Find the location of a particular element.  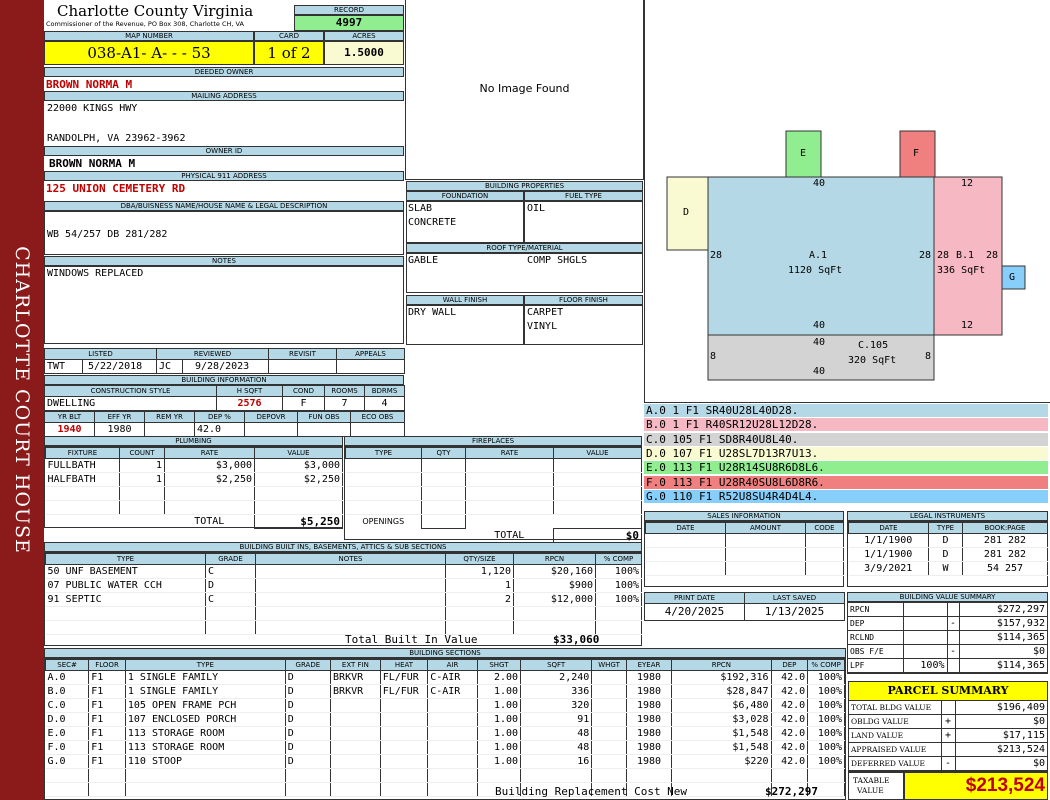

card-label: CARD is located at coordinates (289, 36).